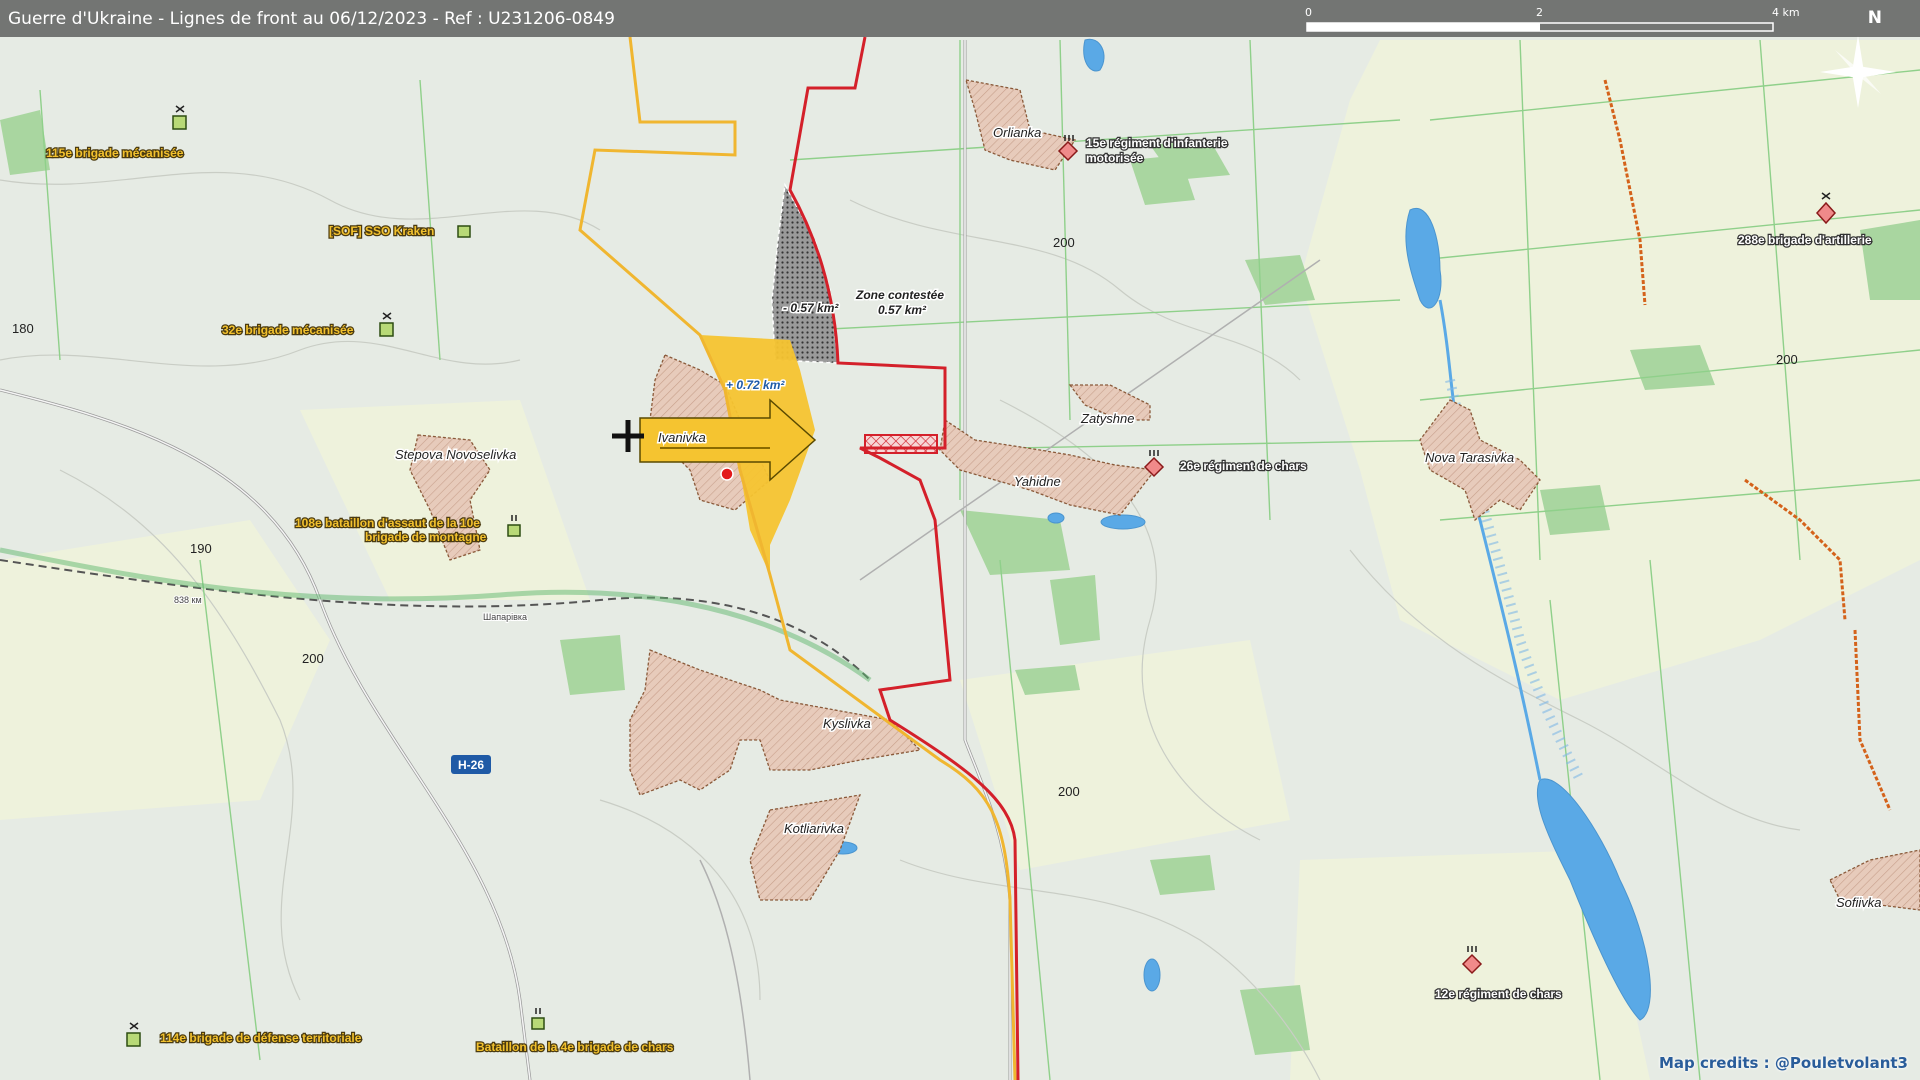 This screenshot has height=1080, width=1920. I want to click on battle-cross-icon, so click(628, 436).